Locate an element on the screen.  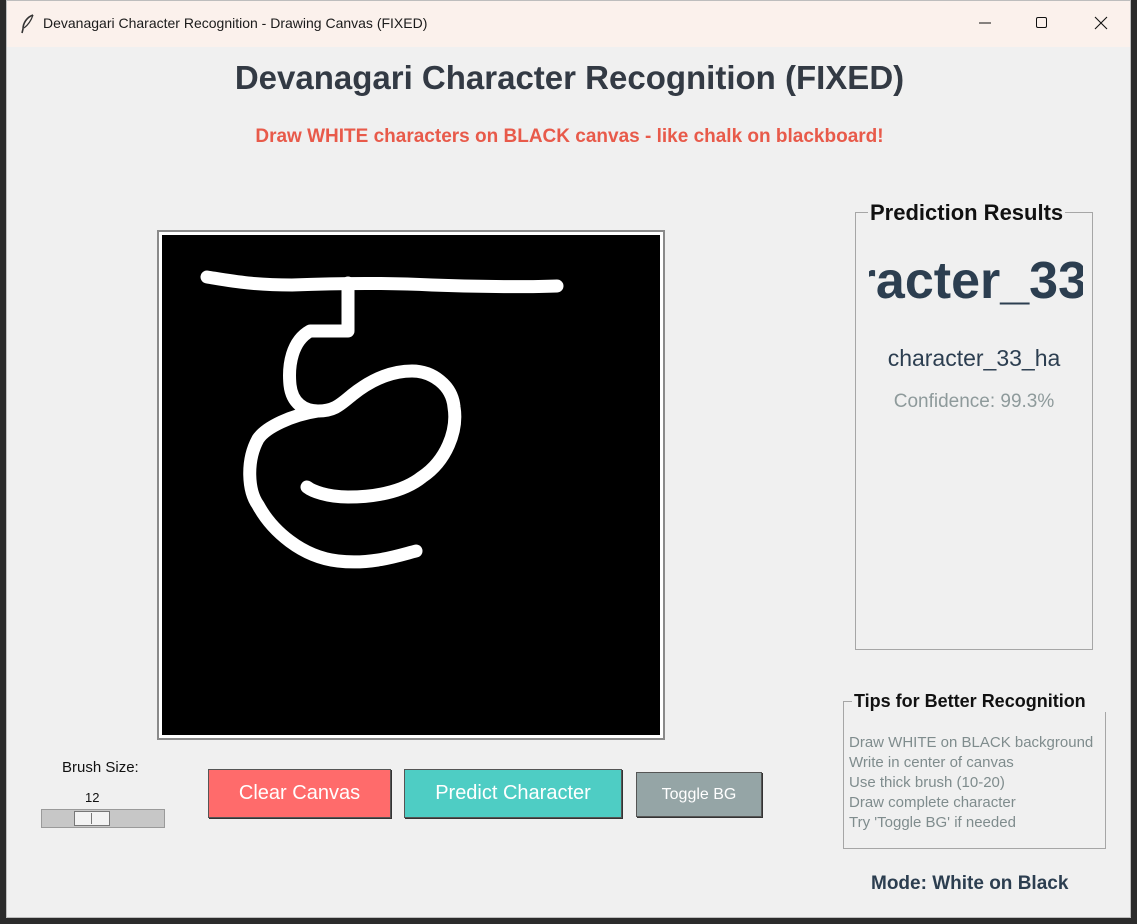
prediction-big-clip: character_33 is located at coordinates (976, 286).